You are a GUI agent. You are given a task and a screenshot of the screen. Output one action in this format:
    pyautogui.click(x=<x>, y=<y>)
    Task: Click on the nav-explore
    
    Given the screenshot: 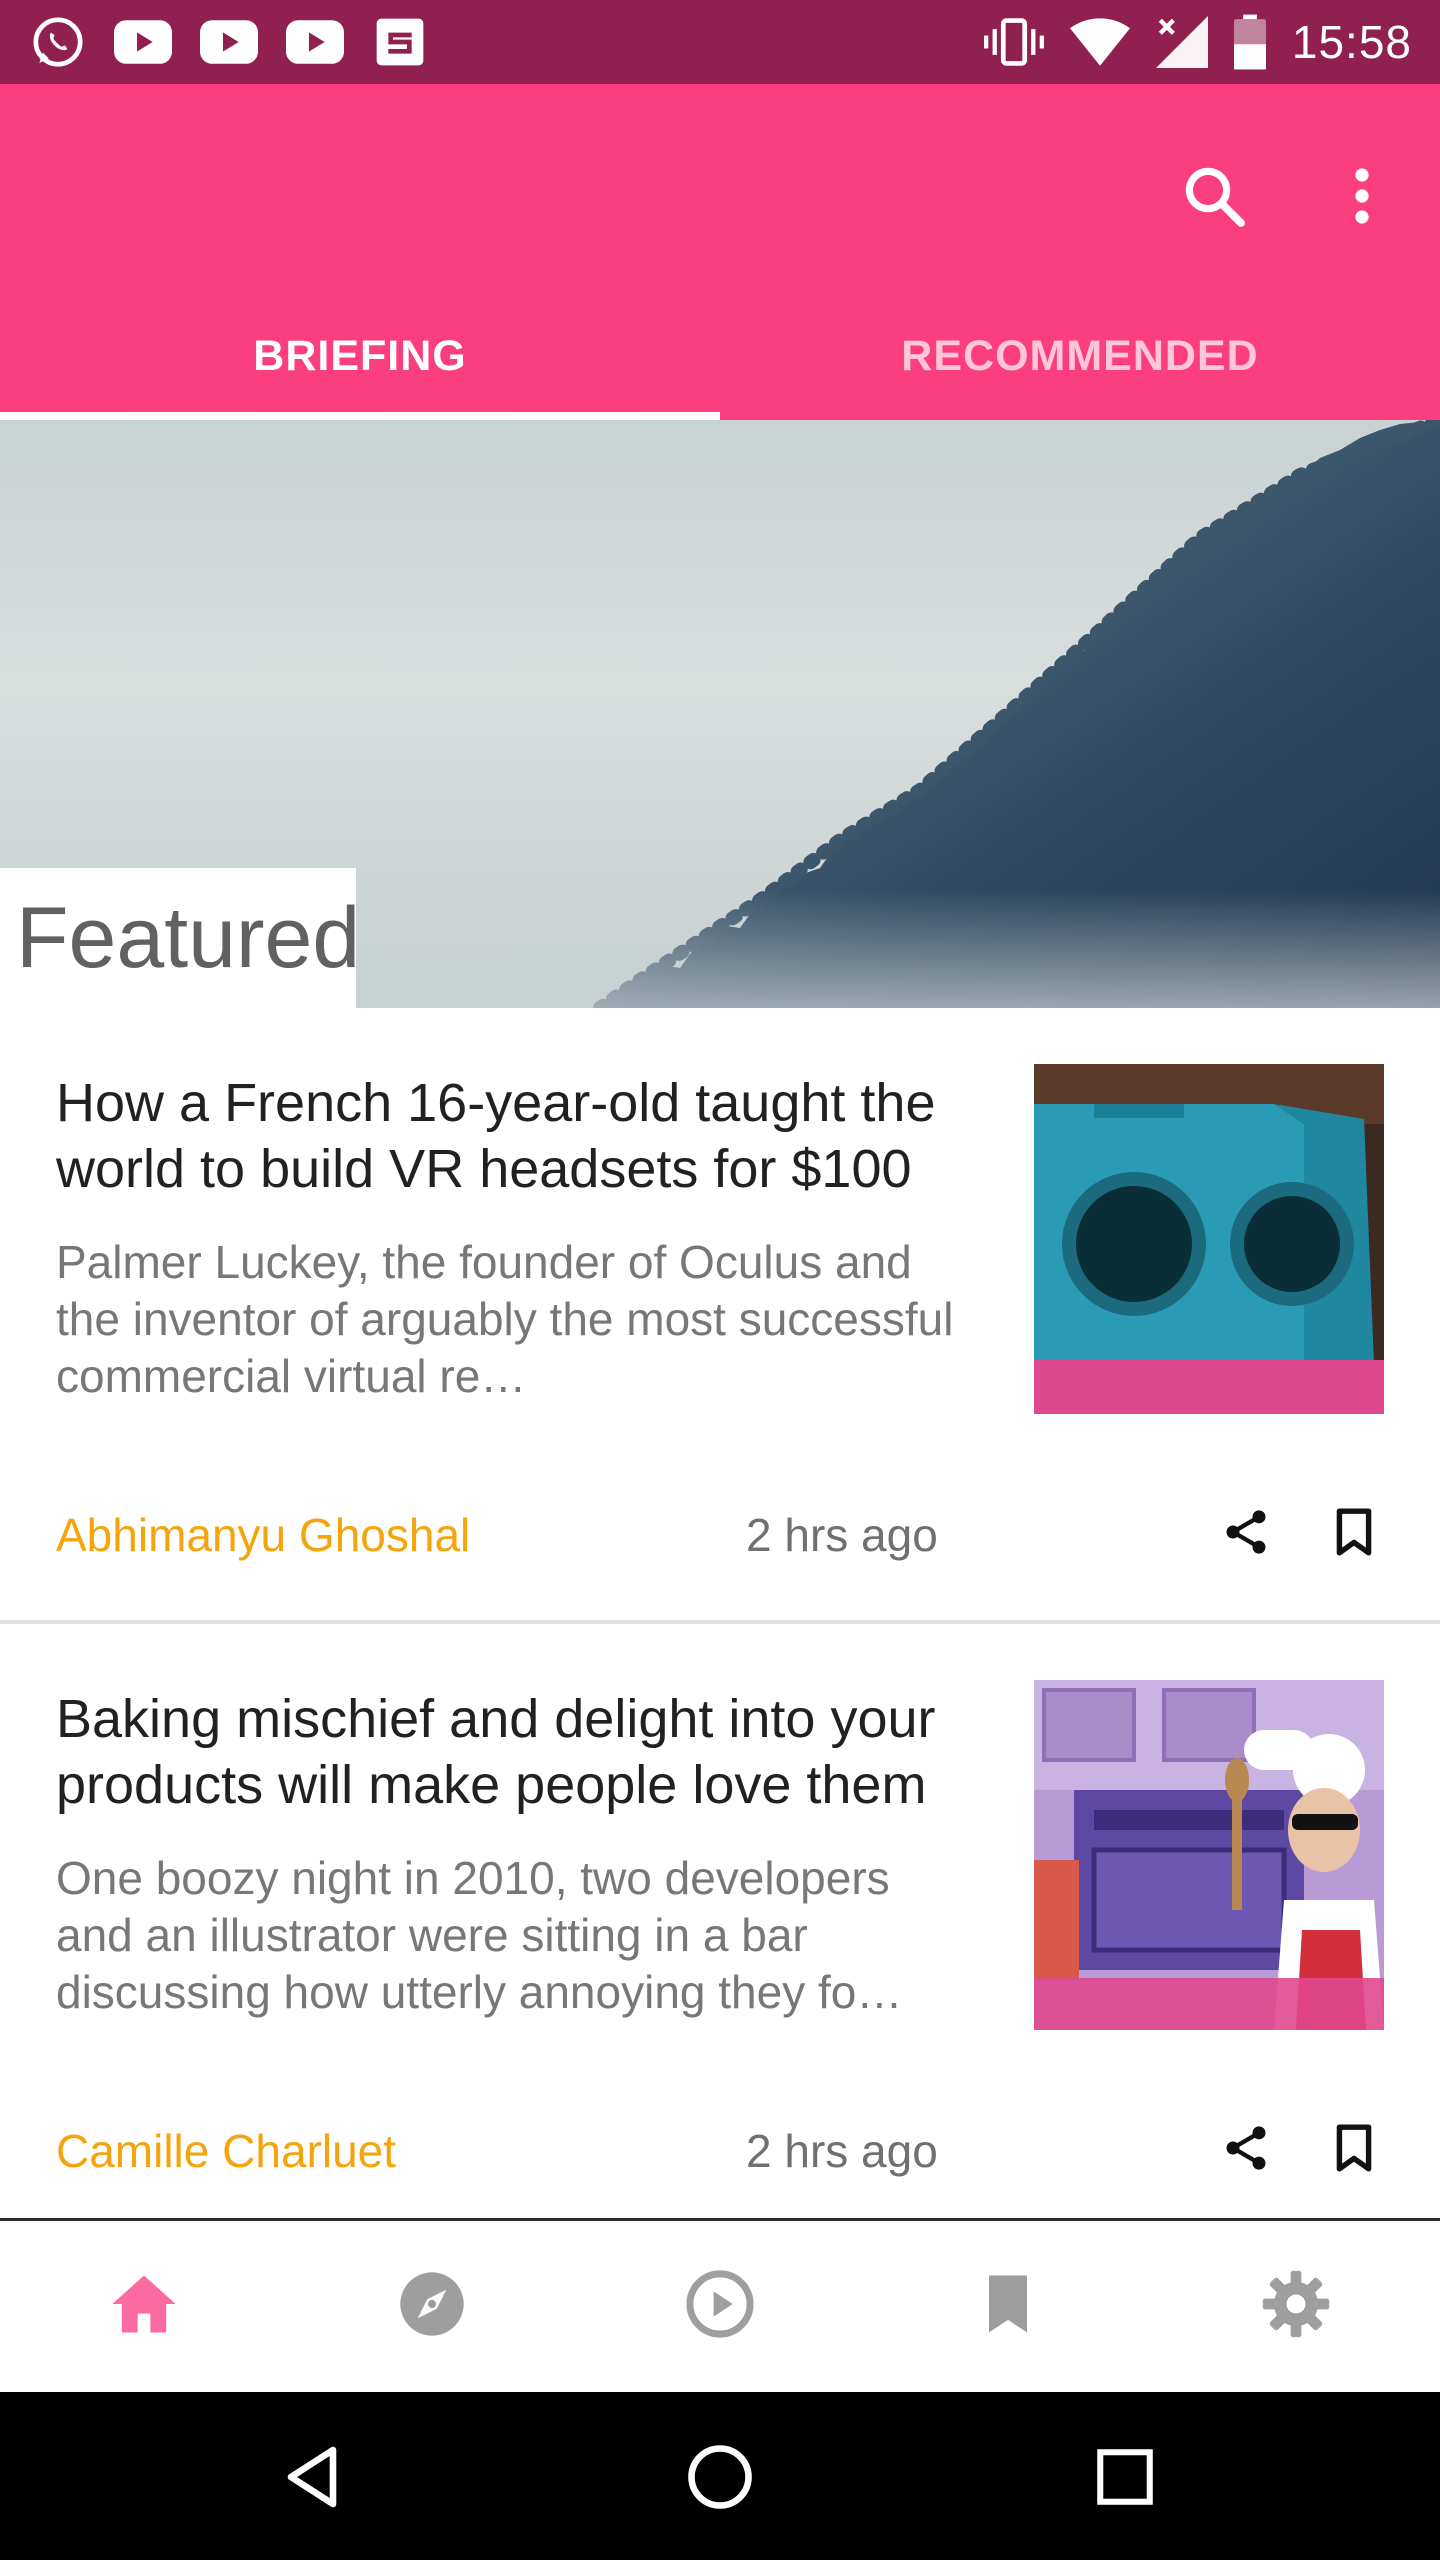 What is the action you would take?
    pyautogui.click(x=432, y=2306)
    